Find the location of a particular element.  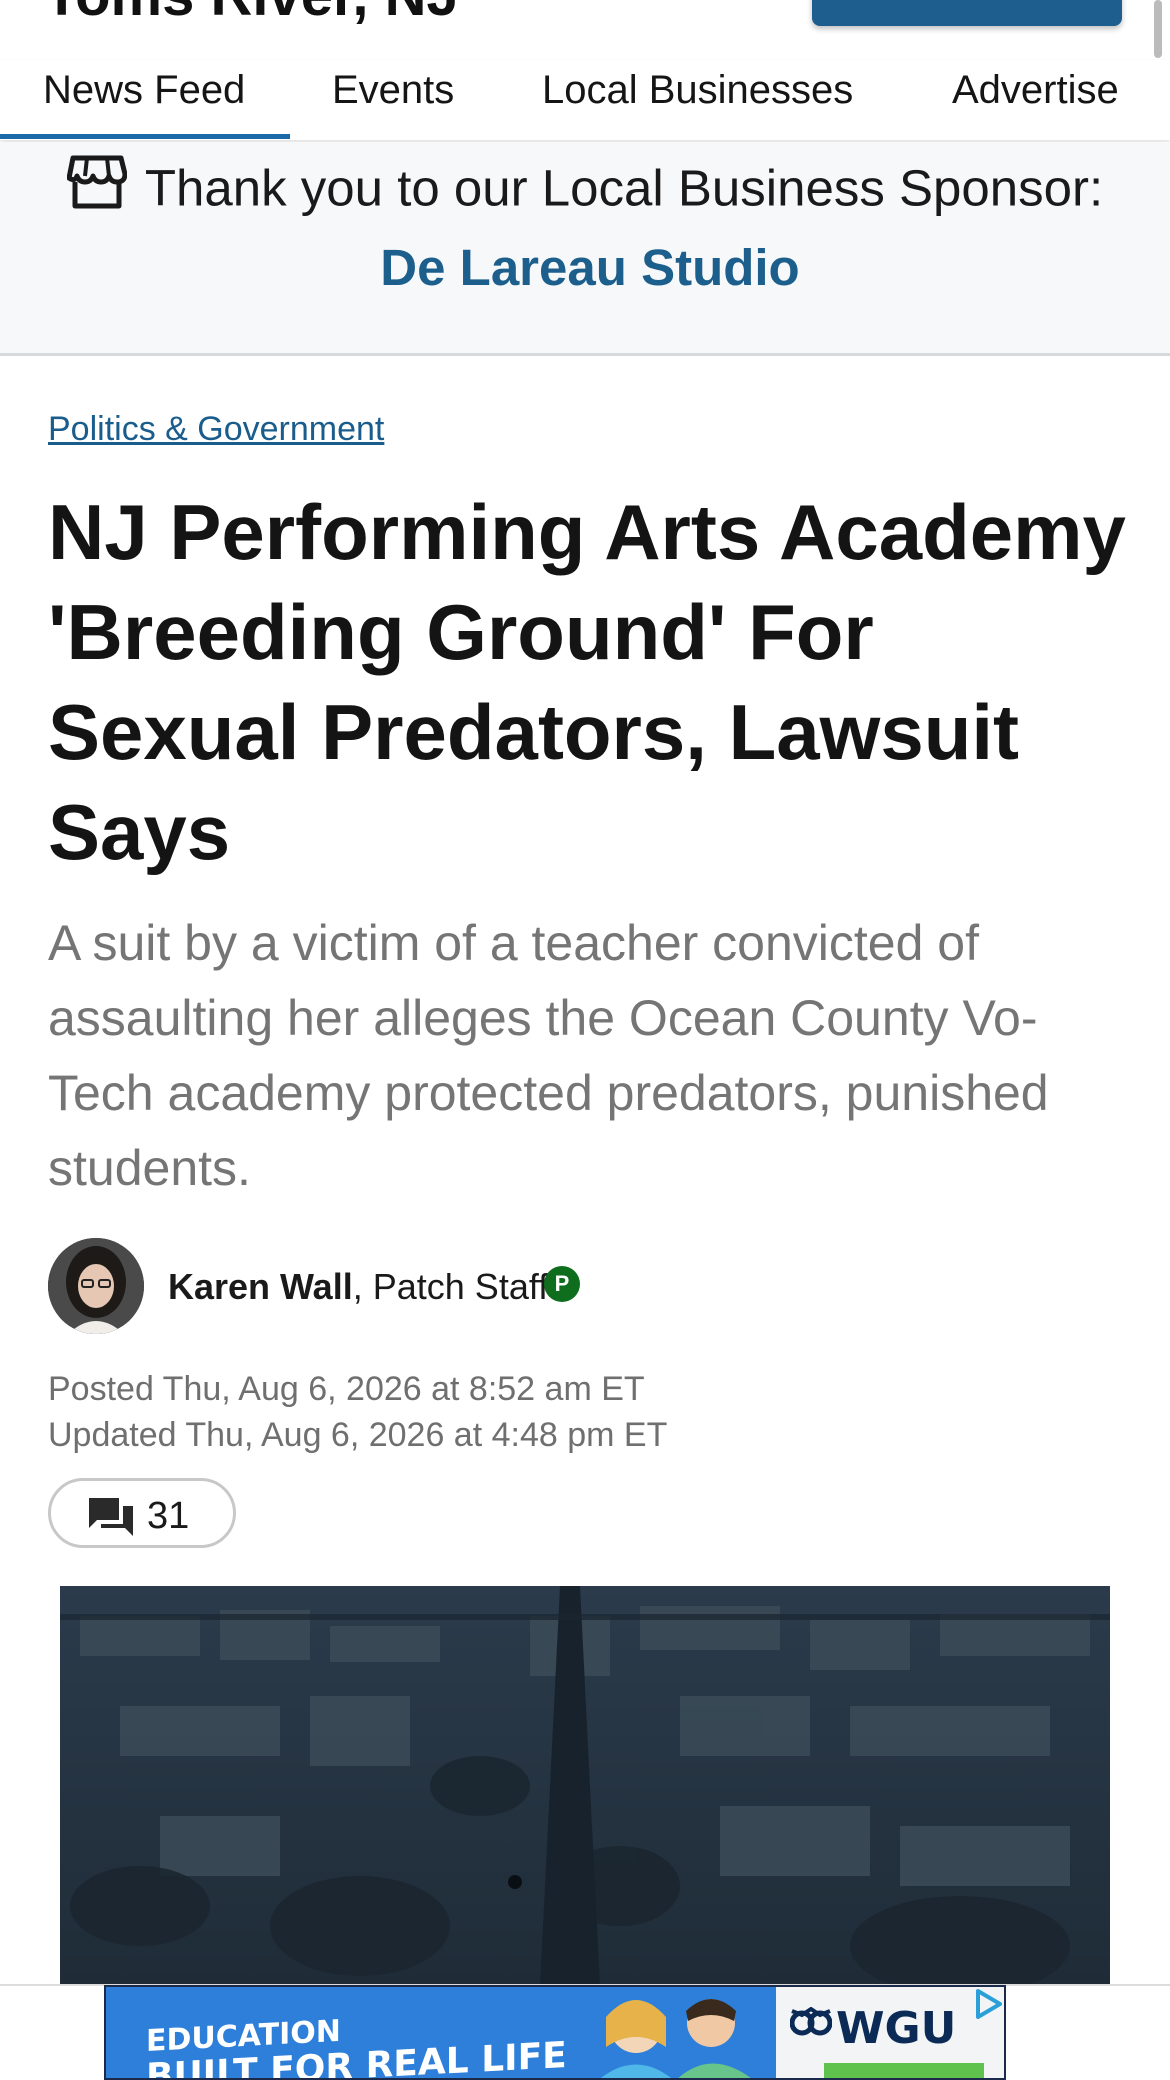

comment-count: 31 is located at coordinates (168, 1516).